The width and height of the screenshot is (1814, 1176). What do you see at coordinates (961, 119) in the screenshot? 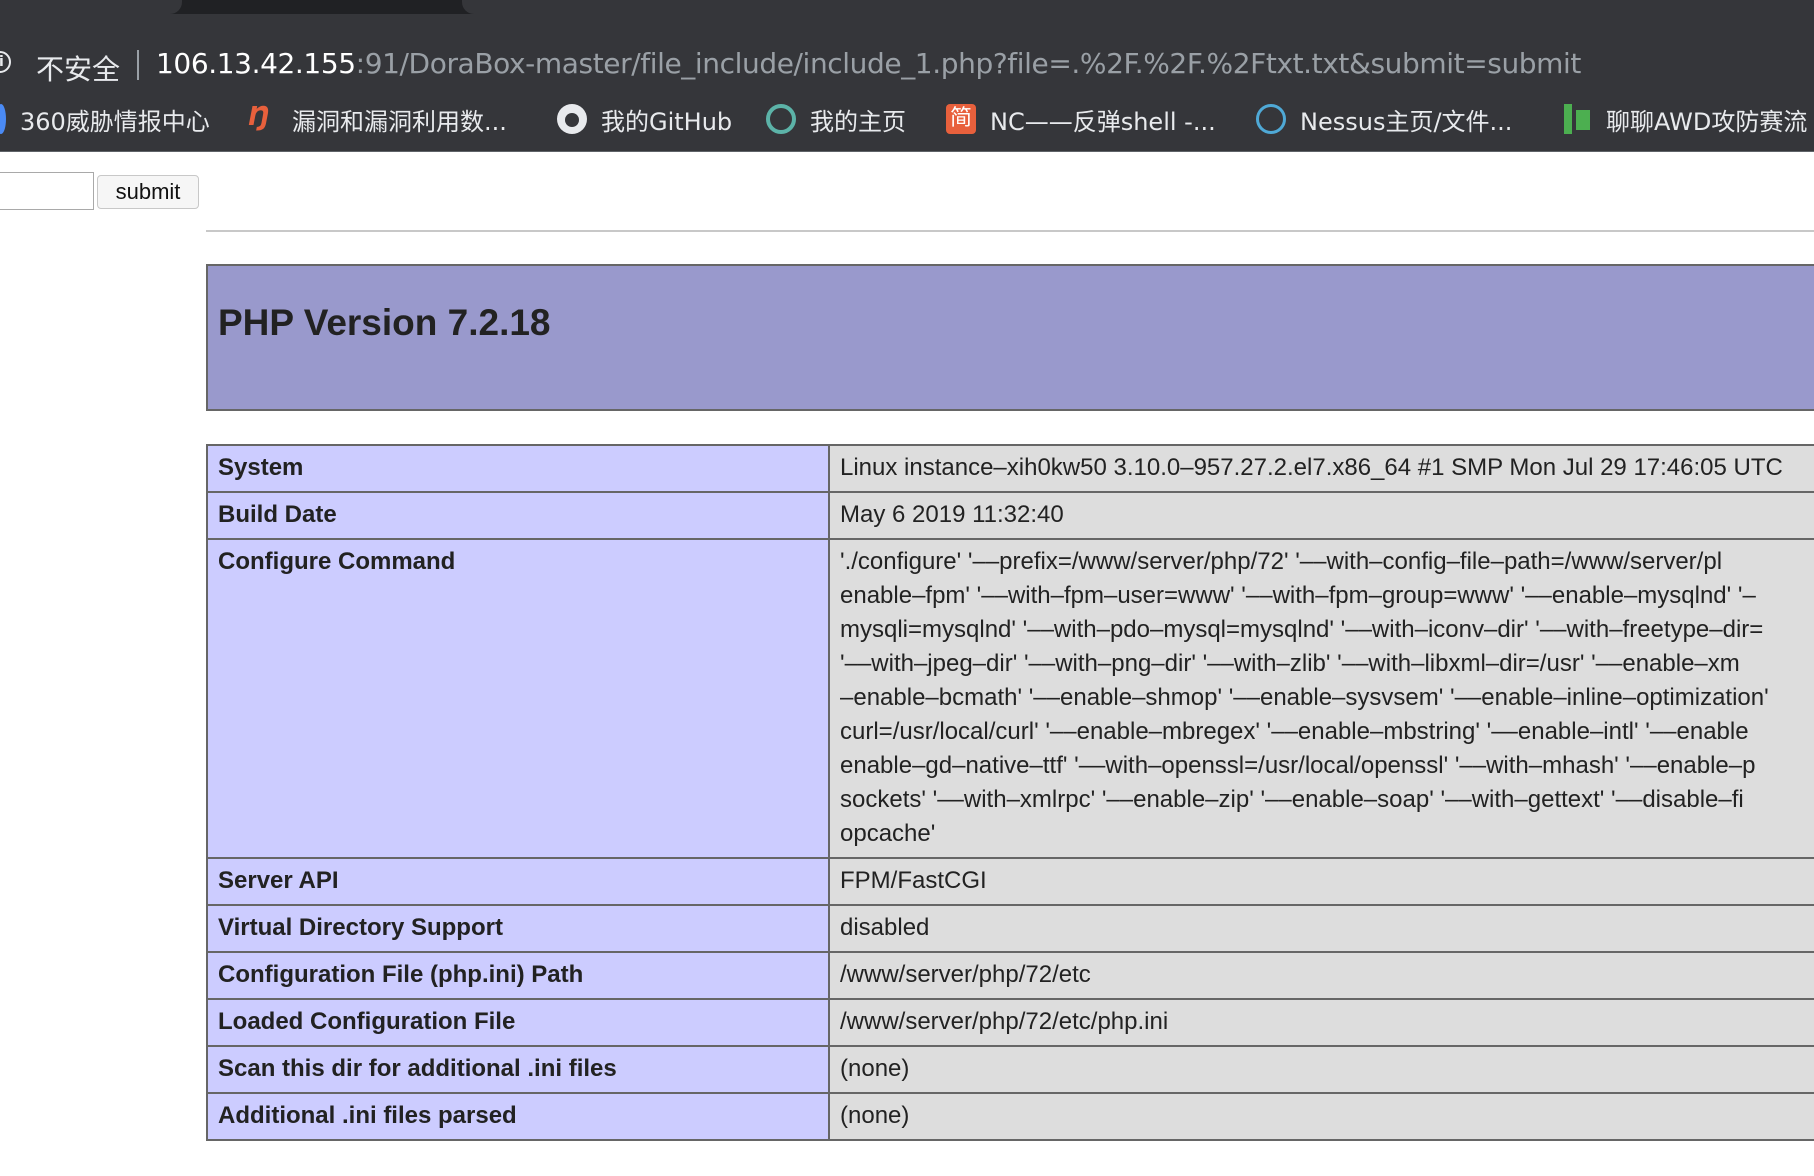
I see `jianshu-icon: 简` at bounding box center [961, 119].